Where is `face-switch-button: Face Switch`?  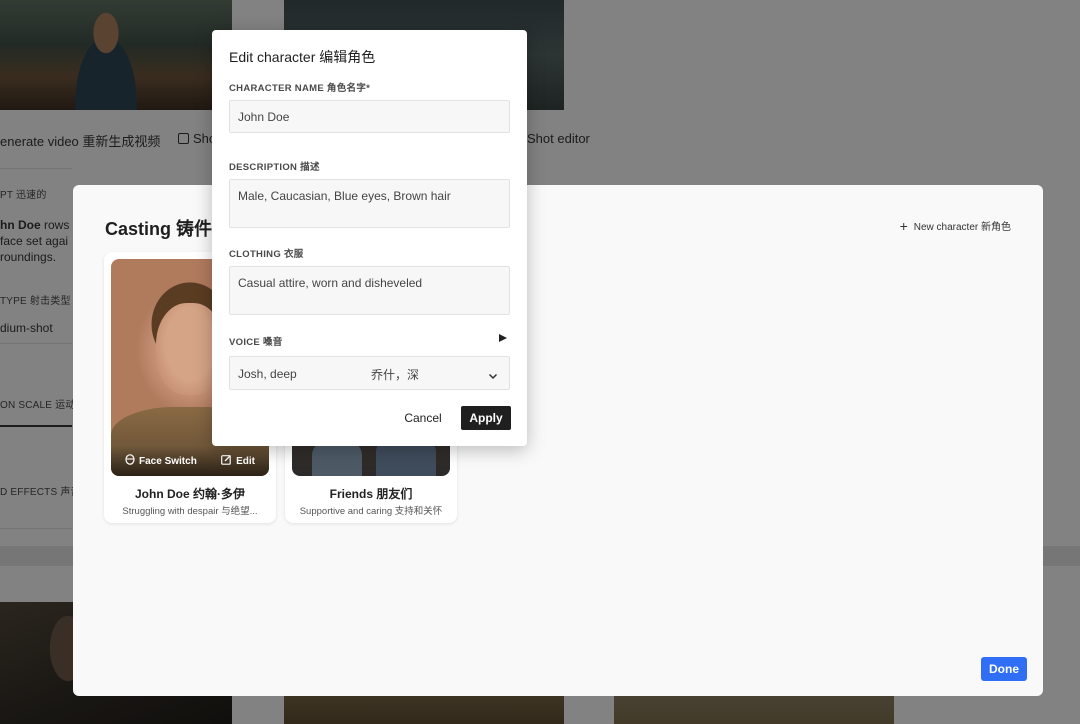 face-switch-button: Face Switch is located at coordinates (161, 461).